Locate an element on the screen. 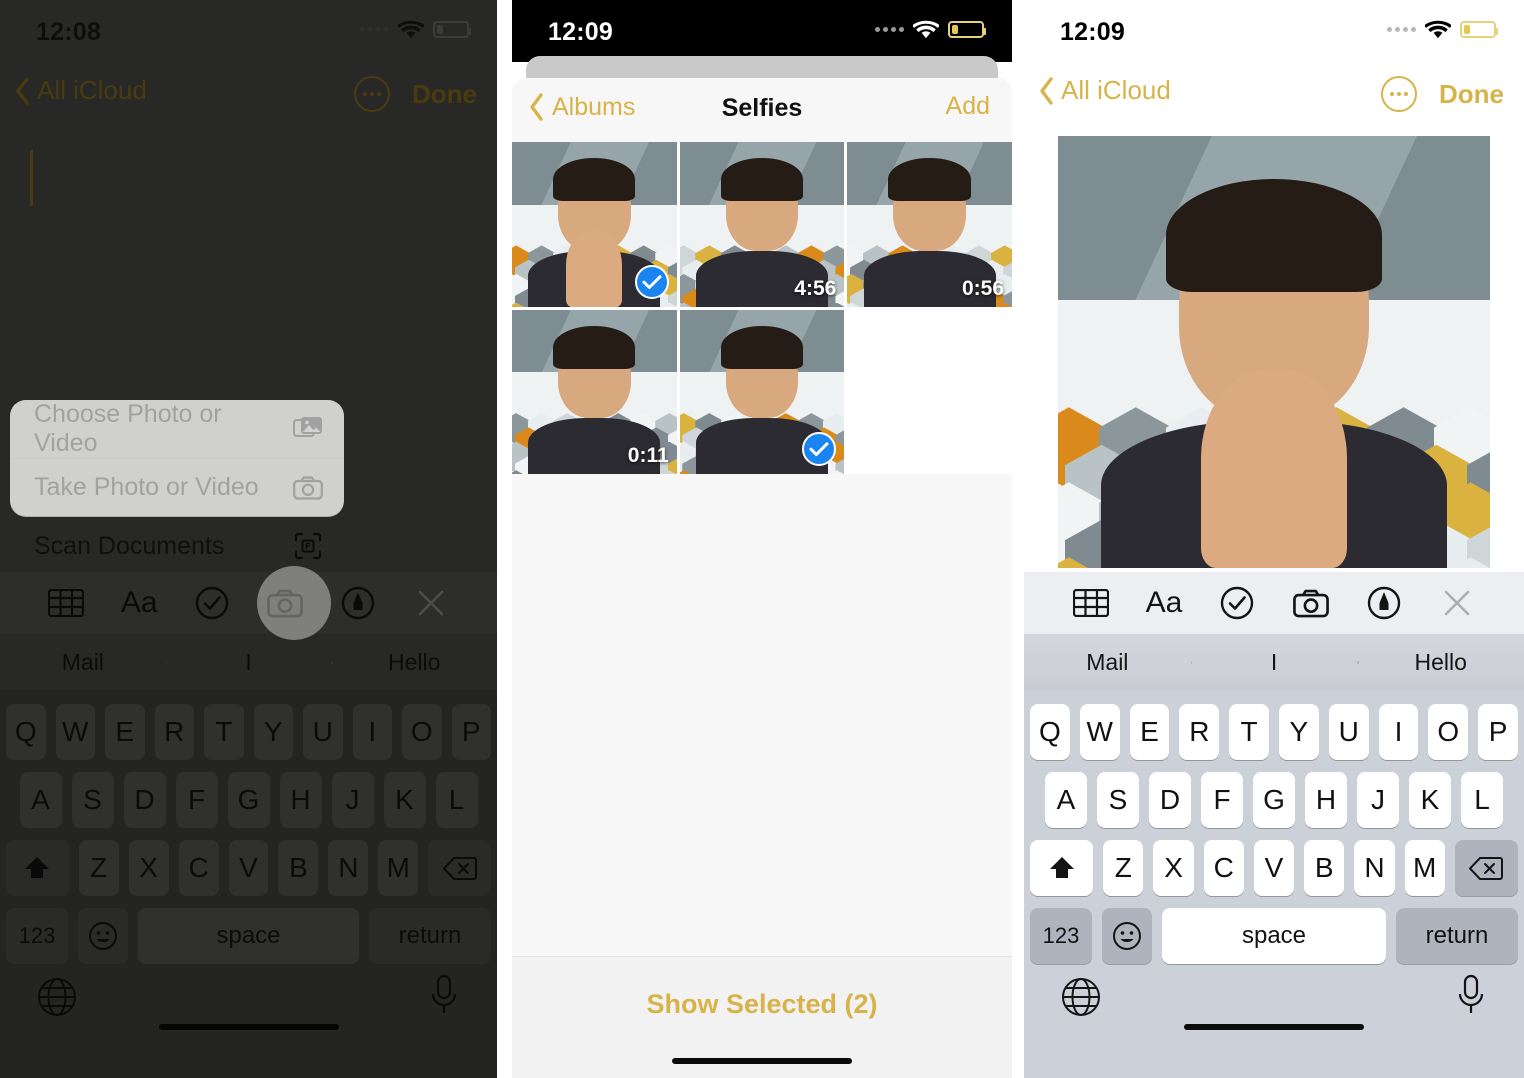 The height and width of the screenshot is (1078, 1524). key-g: G is located at coordinates (248, 800).